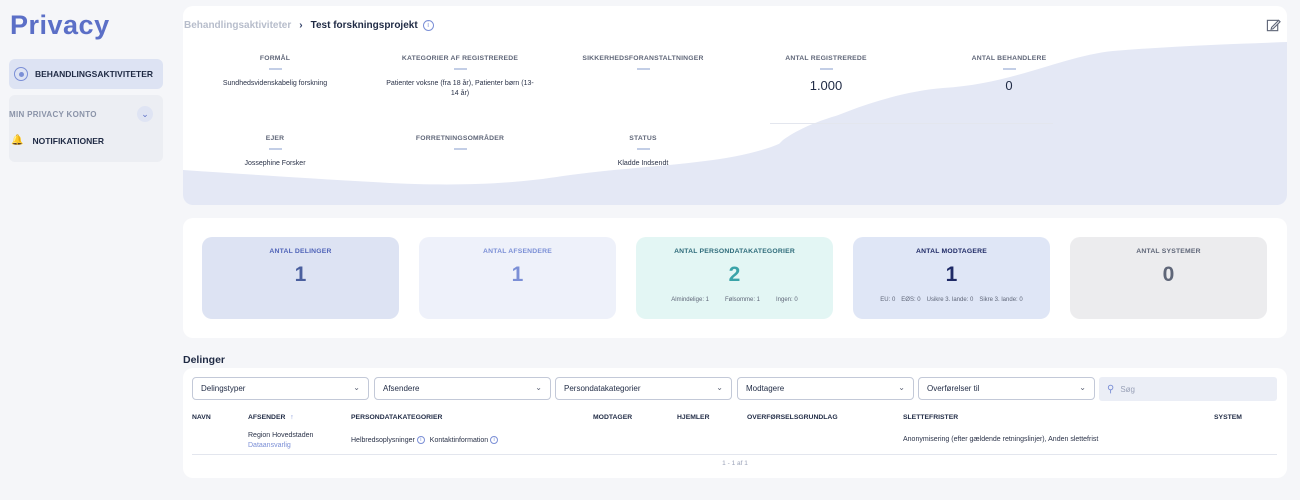 This screenshot has height=500, width=1300. What do you see at coordinates (204, 360) in the screenshot?
I see `section-title: Delinger` at bounding box center [204, 360].